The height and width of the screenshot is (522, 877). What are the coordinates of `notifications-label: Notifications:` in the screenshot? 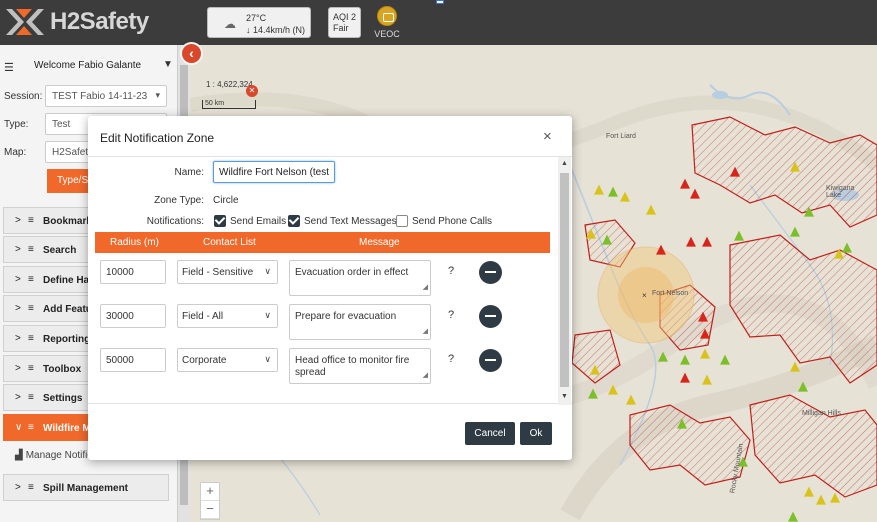 It's located at (175, 221).